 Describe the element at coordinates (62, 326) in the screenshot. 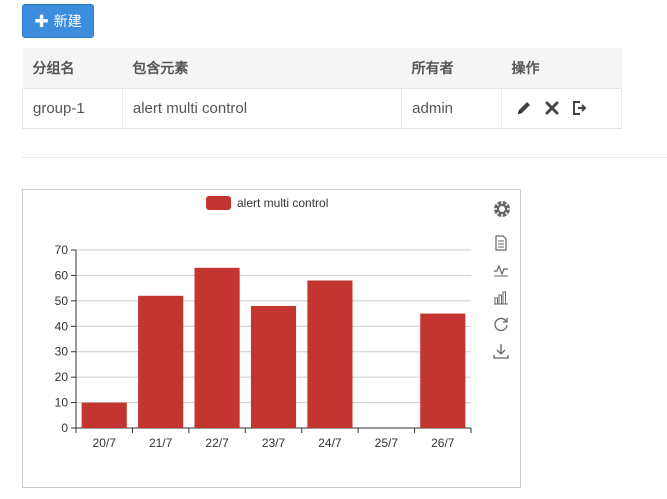

I see `y-tick-label: 40` at that location.